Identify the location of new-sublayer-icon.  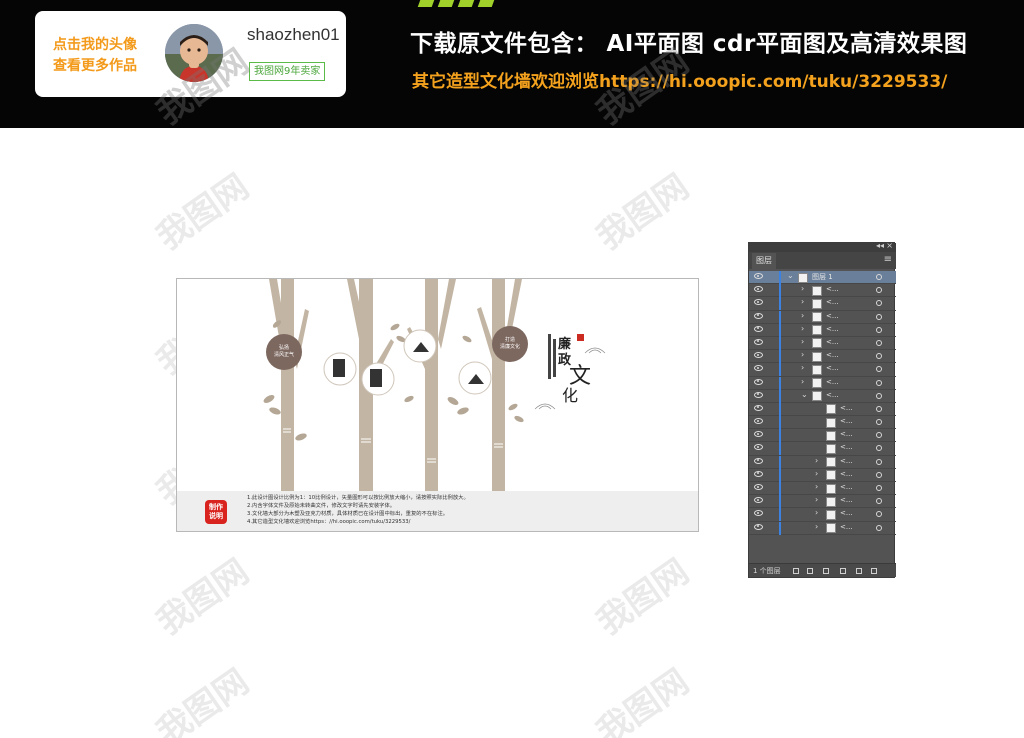
(843, 571).